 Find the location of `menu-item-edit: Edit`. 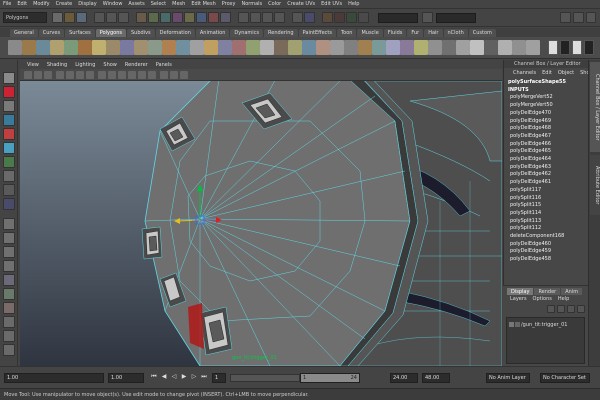

menu-item-edit: Edit is located at coordinates (22, 4).